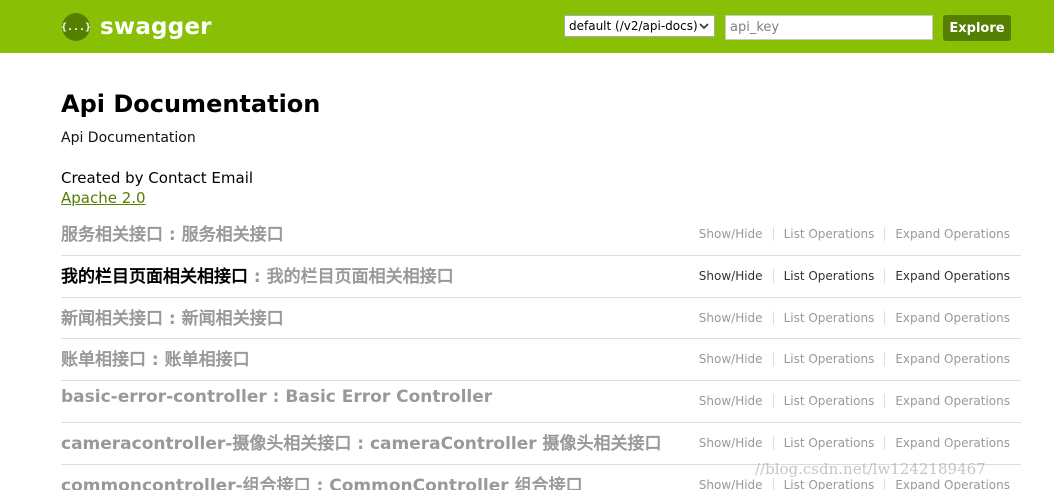  Describe the element at coordinates (112, 235) in the screenshot. I see `resource-name: 服务相关接口` at that location.